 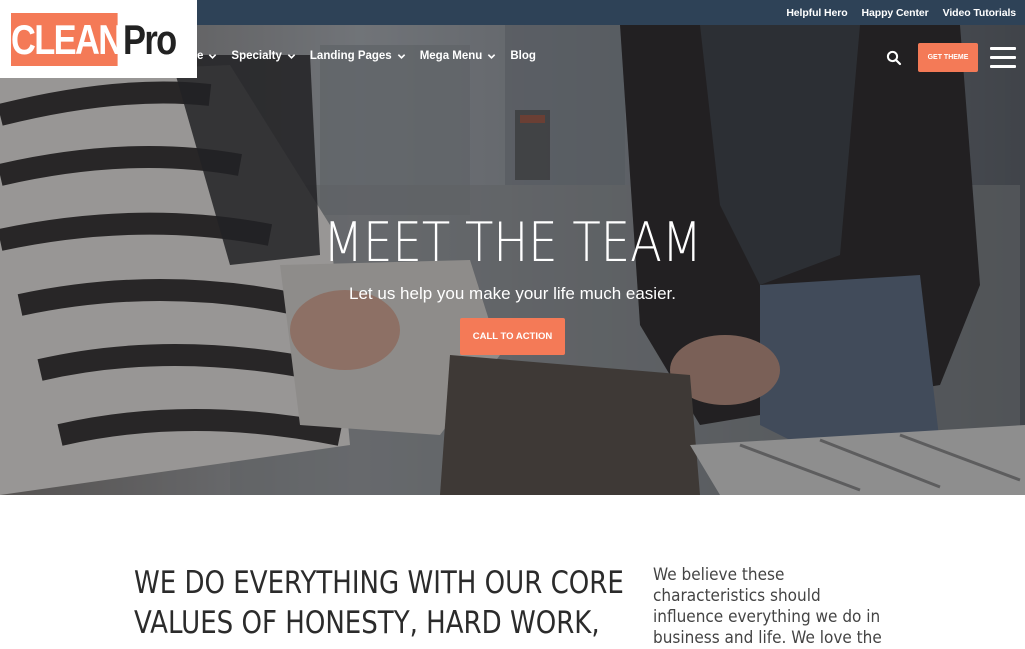 I want to click on utility-link-helpful-hero: Helpful Hero, so click(x=816, y=13).